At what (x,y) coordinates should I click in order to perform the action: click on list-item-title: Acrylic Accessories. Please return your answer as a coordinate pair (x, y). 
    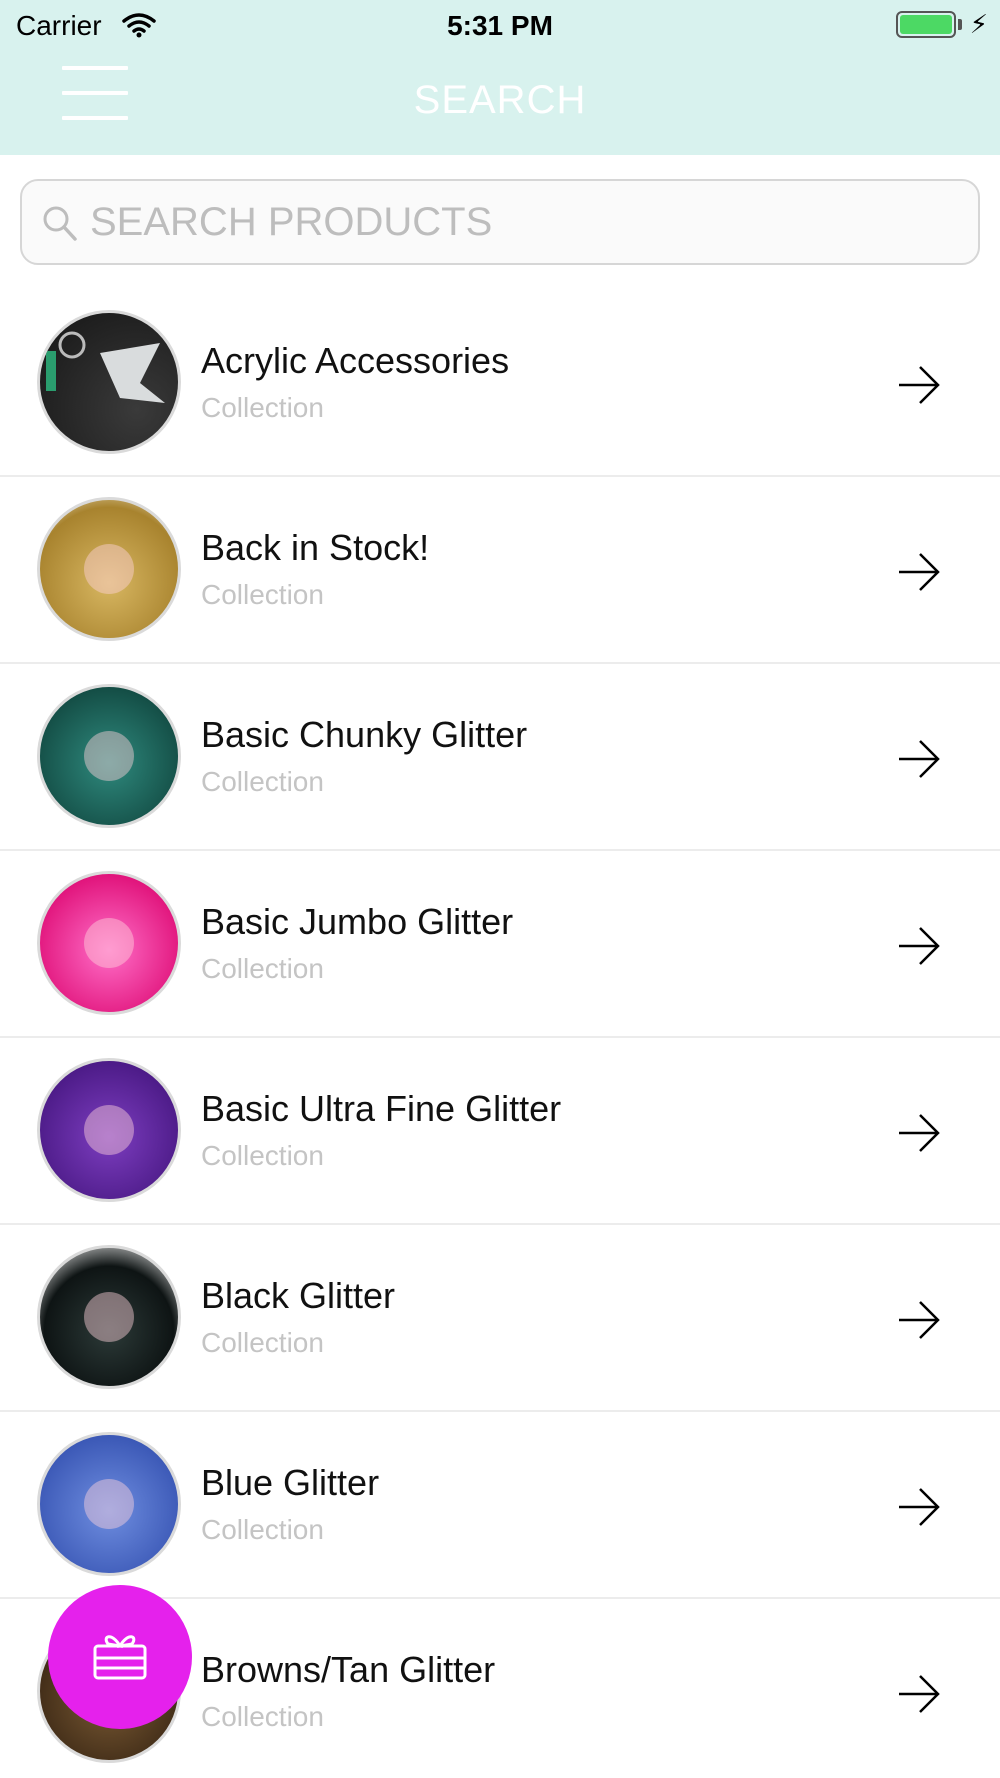
    Looking at the image, I should click on (355, 360).